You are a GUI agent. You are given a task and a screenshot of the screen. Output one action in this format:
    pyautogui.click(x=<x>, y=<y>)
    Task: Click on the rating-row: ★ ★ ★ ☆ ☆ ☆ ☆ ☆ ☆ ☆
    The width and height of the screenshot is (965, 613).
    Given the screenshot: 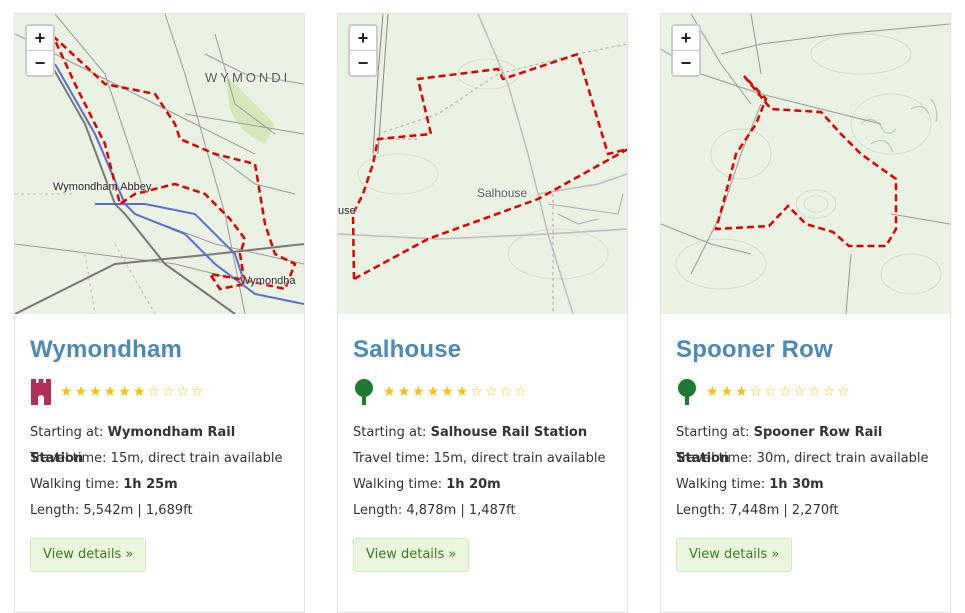 What is the action you would take?
    pyautogui.click(x=805, y=392)
    